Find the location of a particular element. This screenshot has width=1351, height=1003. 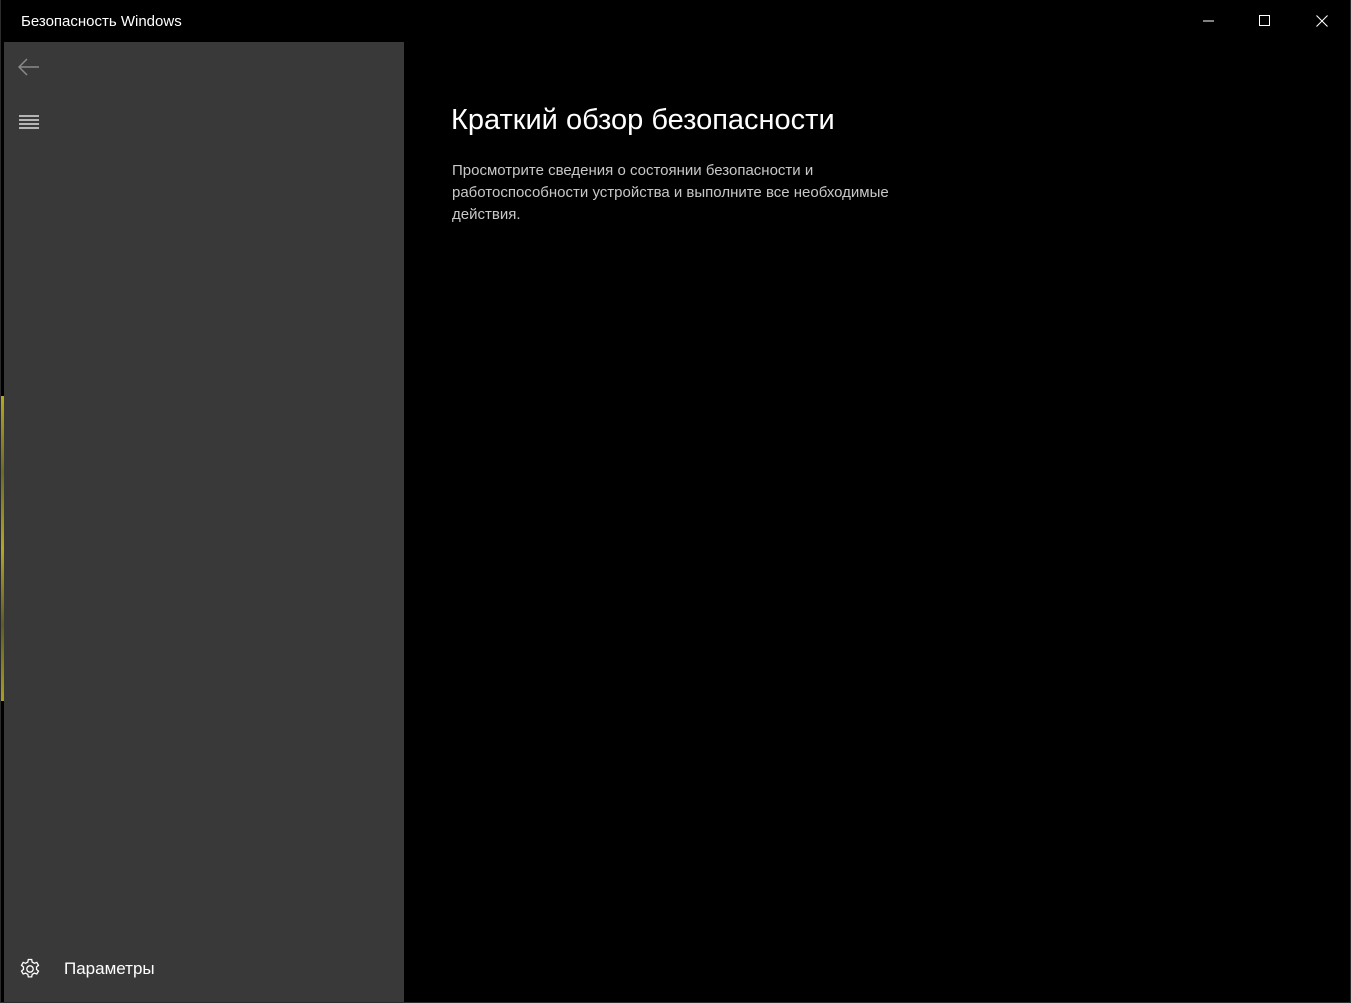

gear-icon is located at coordinates (30, 968).